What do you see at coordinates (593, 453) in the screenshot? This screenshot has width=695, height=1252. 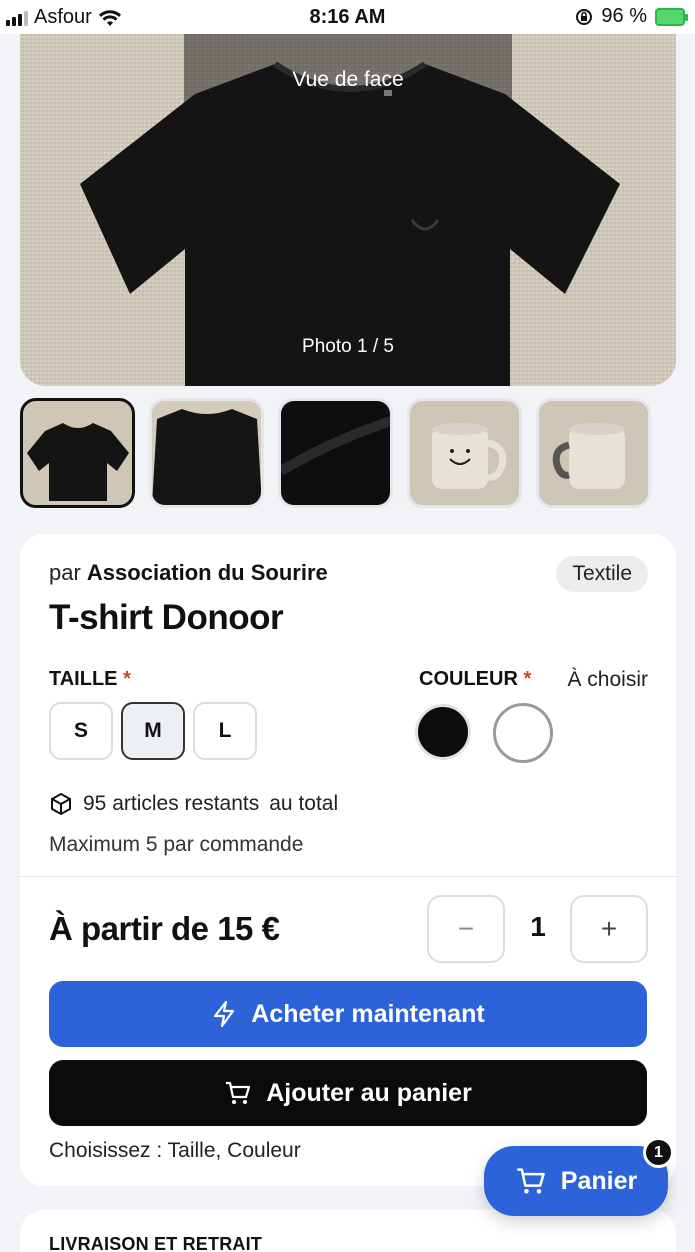 I see `thumbnail-mug-side` at bounding box center [593, 453].